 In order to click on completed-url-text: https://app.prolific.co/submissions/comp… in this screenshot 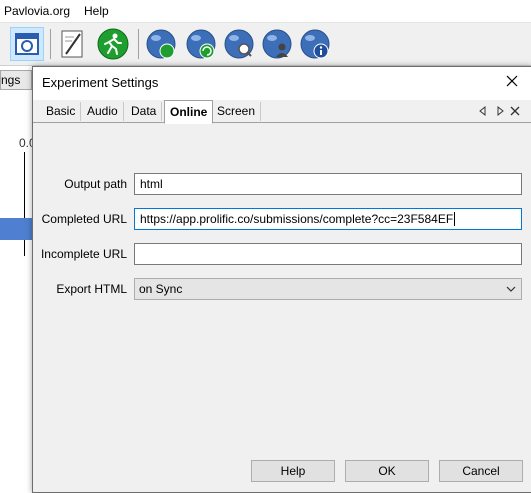, I will do `click(297, 219)`.